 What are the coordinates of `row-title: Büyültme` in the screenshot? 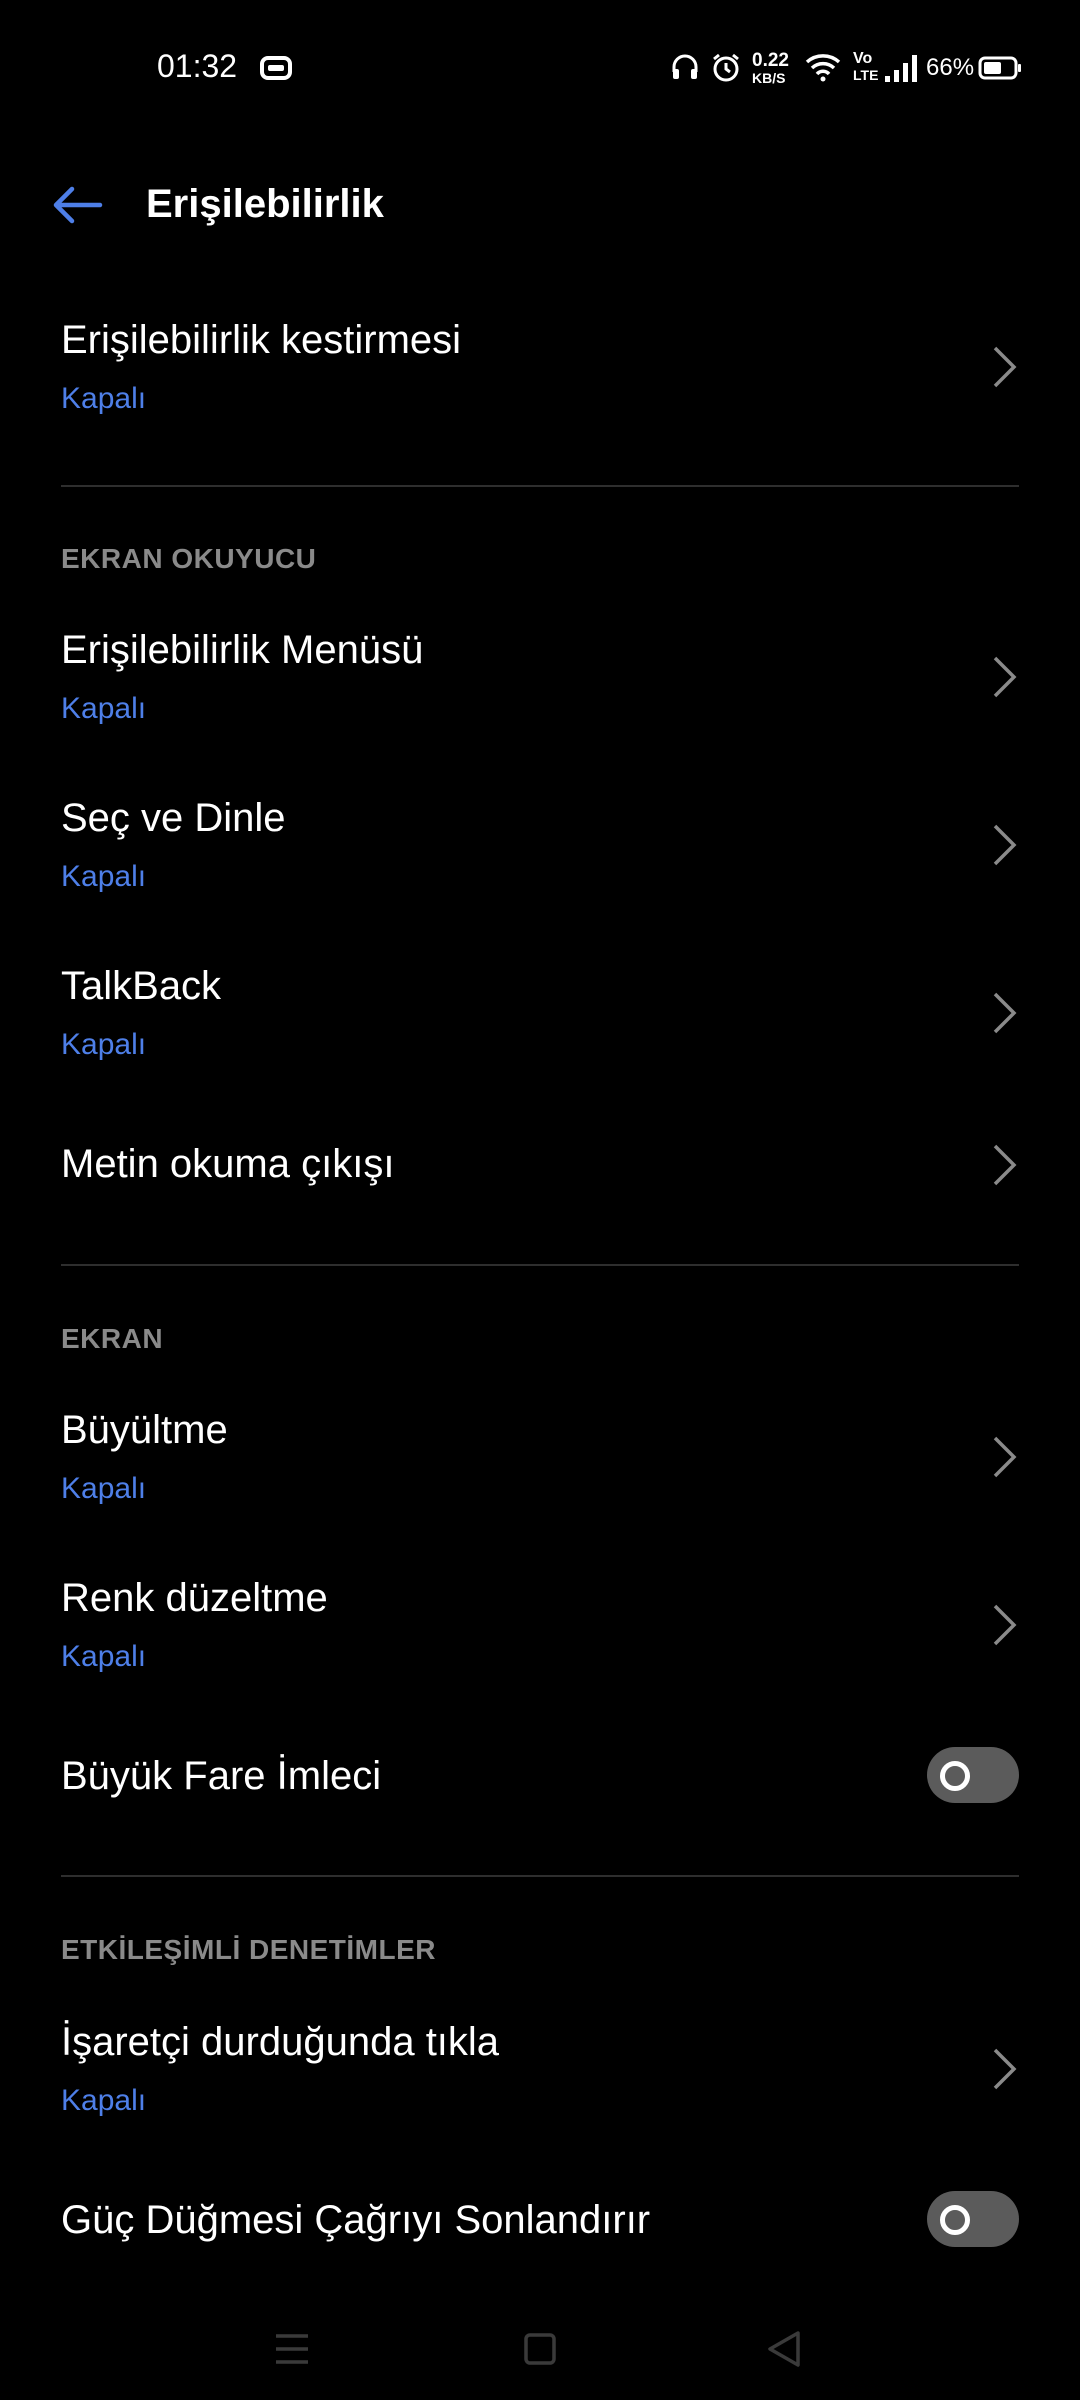 It's located at (144, 1430).